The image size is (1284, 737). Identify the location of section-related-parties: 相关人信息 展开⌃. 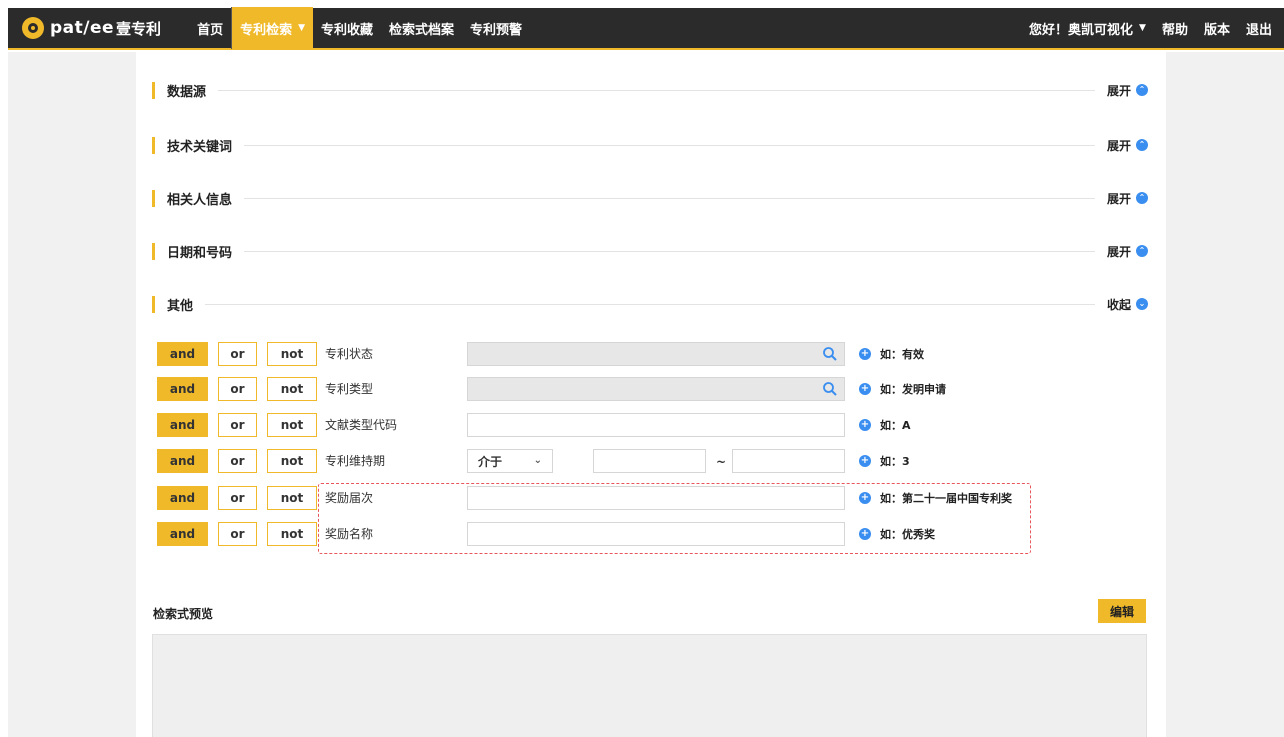
(650, 198).